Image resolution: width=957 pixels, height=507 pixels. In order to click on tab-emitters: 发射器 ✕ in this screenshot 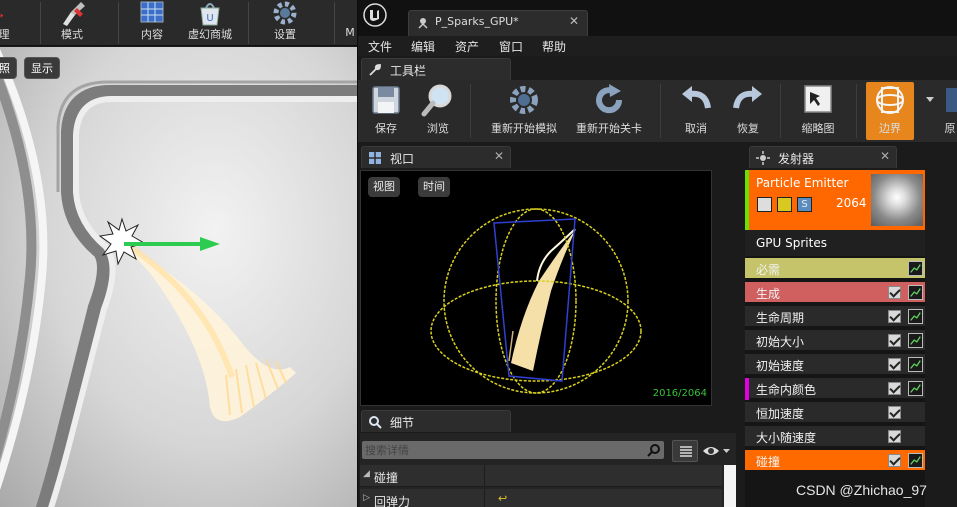, I will do `click(823, 157)`.